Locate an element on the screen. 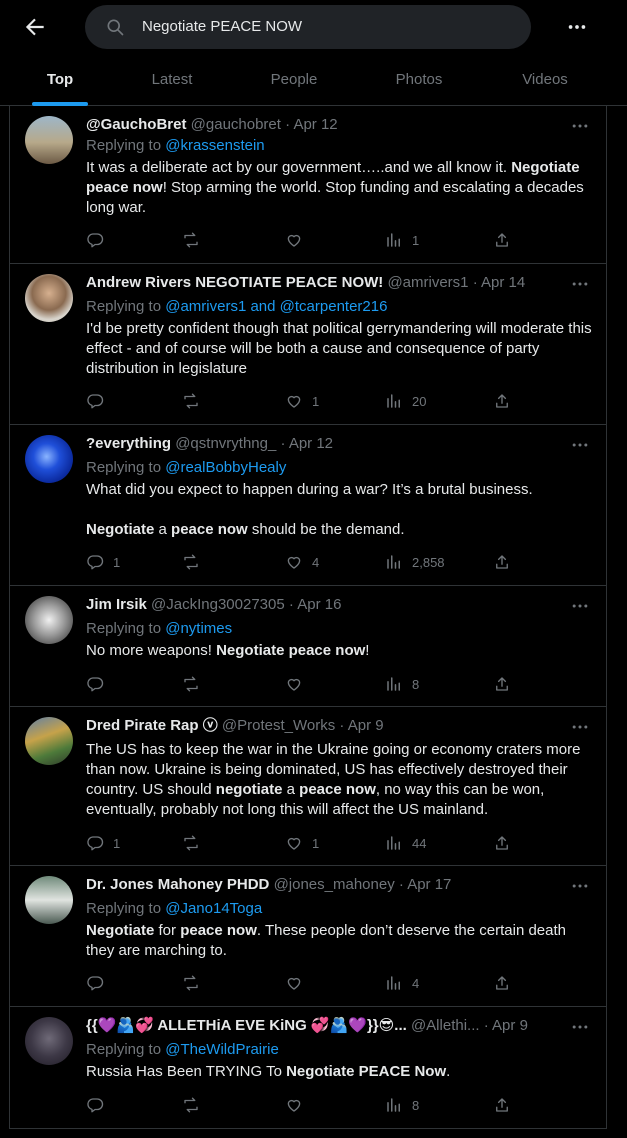 The width and height of the screenshot is (627, 1138). author-name: ?everything is located at coordinates (128, 443).